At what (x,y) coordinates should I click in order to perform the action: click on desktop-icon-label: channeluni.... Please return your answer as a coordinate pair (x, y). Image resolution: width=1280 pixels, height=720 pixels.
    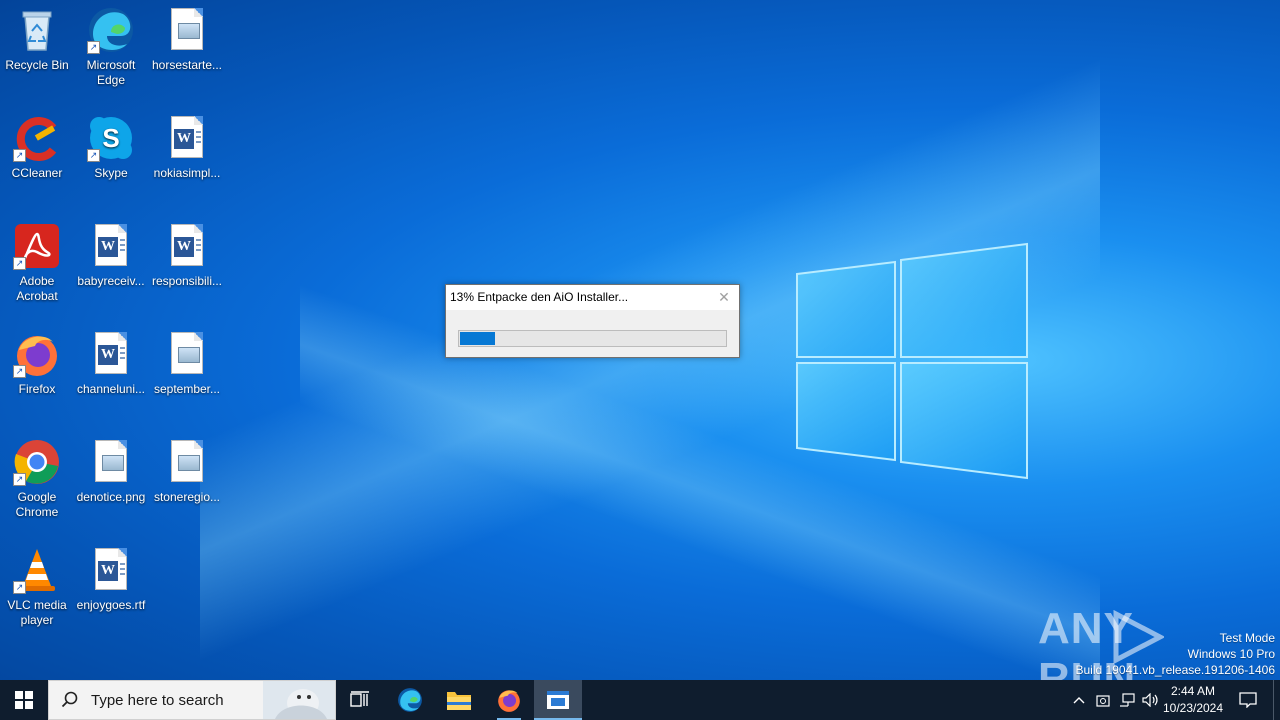
    Looking at the image, I should click on (111, 389).